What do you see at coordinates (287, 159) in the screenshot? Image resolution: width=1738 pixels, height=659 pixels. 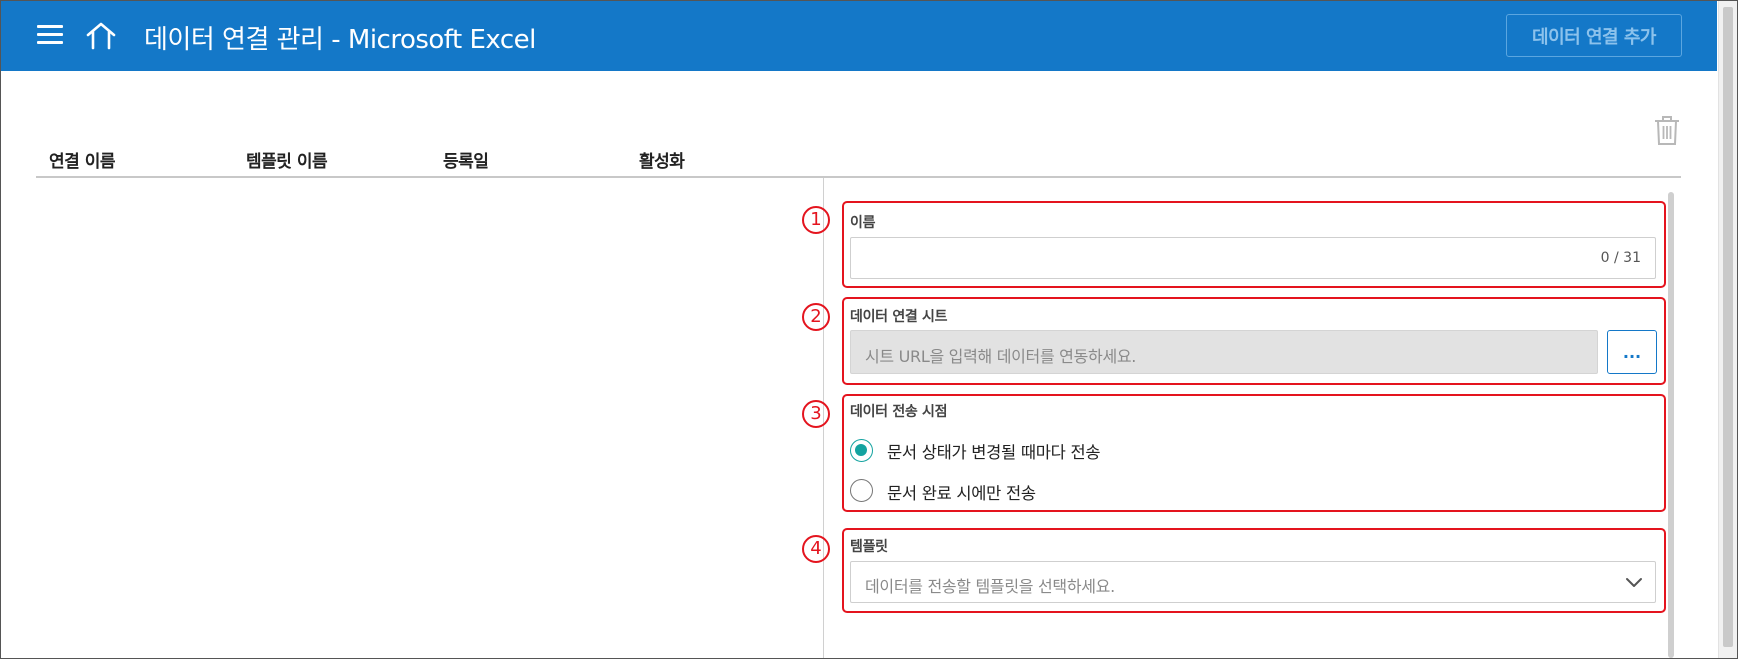 I see `column-header-template-name: 템플릿 이름` at bounding box center [287, 159].